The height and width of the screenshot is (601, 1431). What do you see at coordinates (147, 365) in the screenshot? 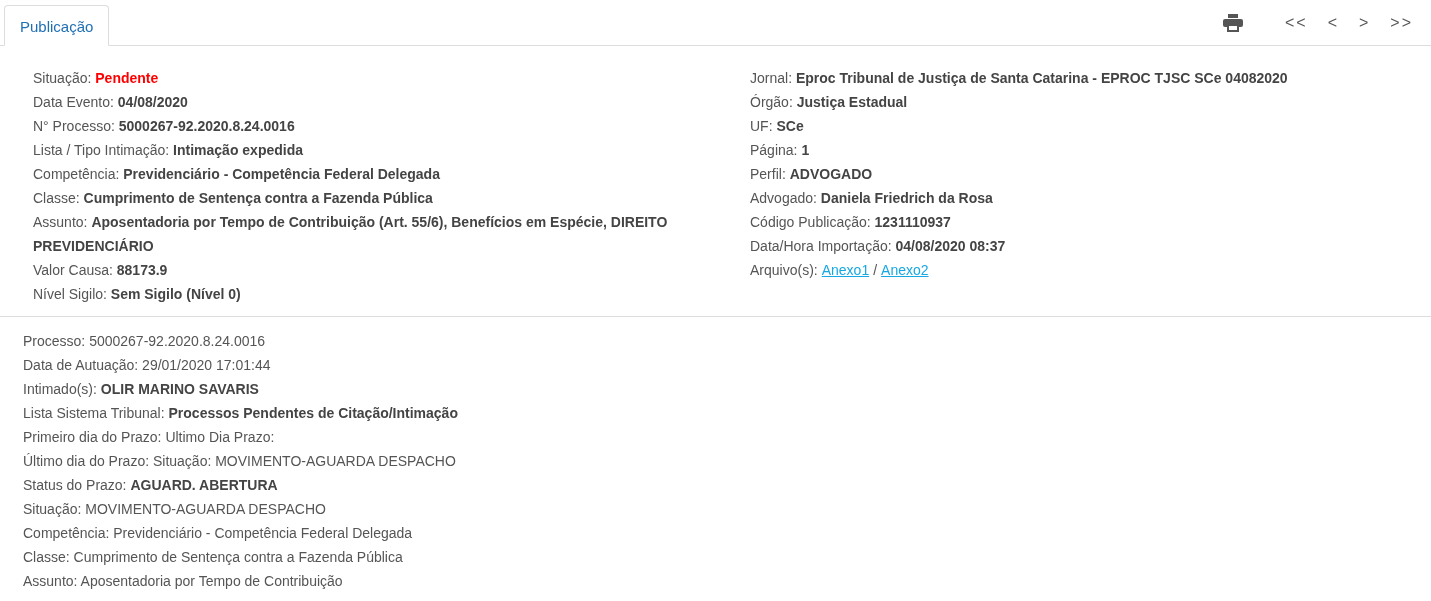
I see `detail-line: Data de Autuação: 29/01/2020 17:01:44` at bounding box center [147, 365].